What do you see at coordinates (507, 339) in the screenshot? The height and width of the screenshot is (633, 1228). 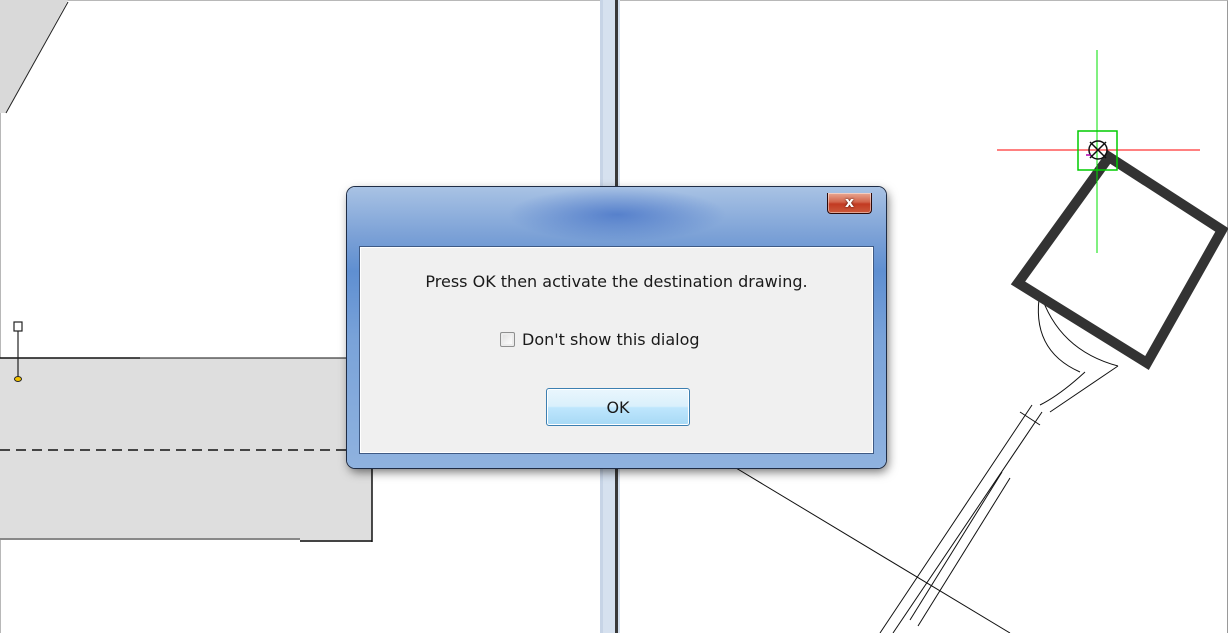 I see `dont-show-checkbox` at bounding box center [507, 339].